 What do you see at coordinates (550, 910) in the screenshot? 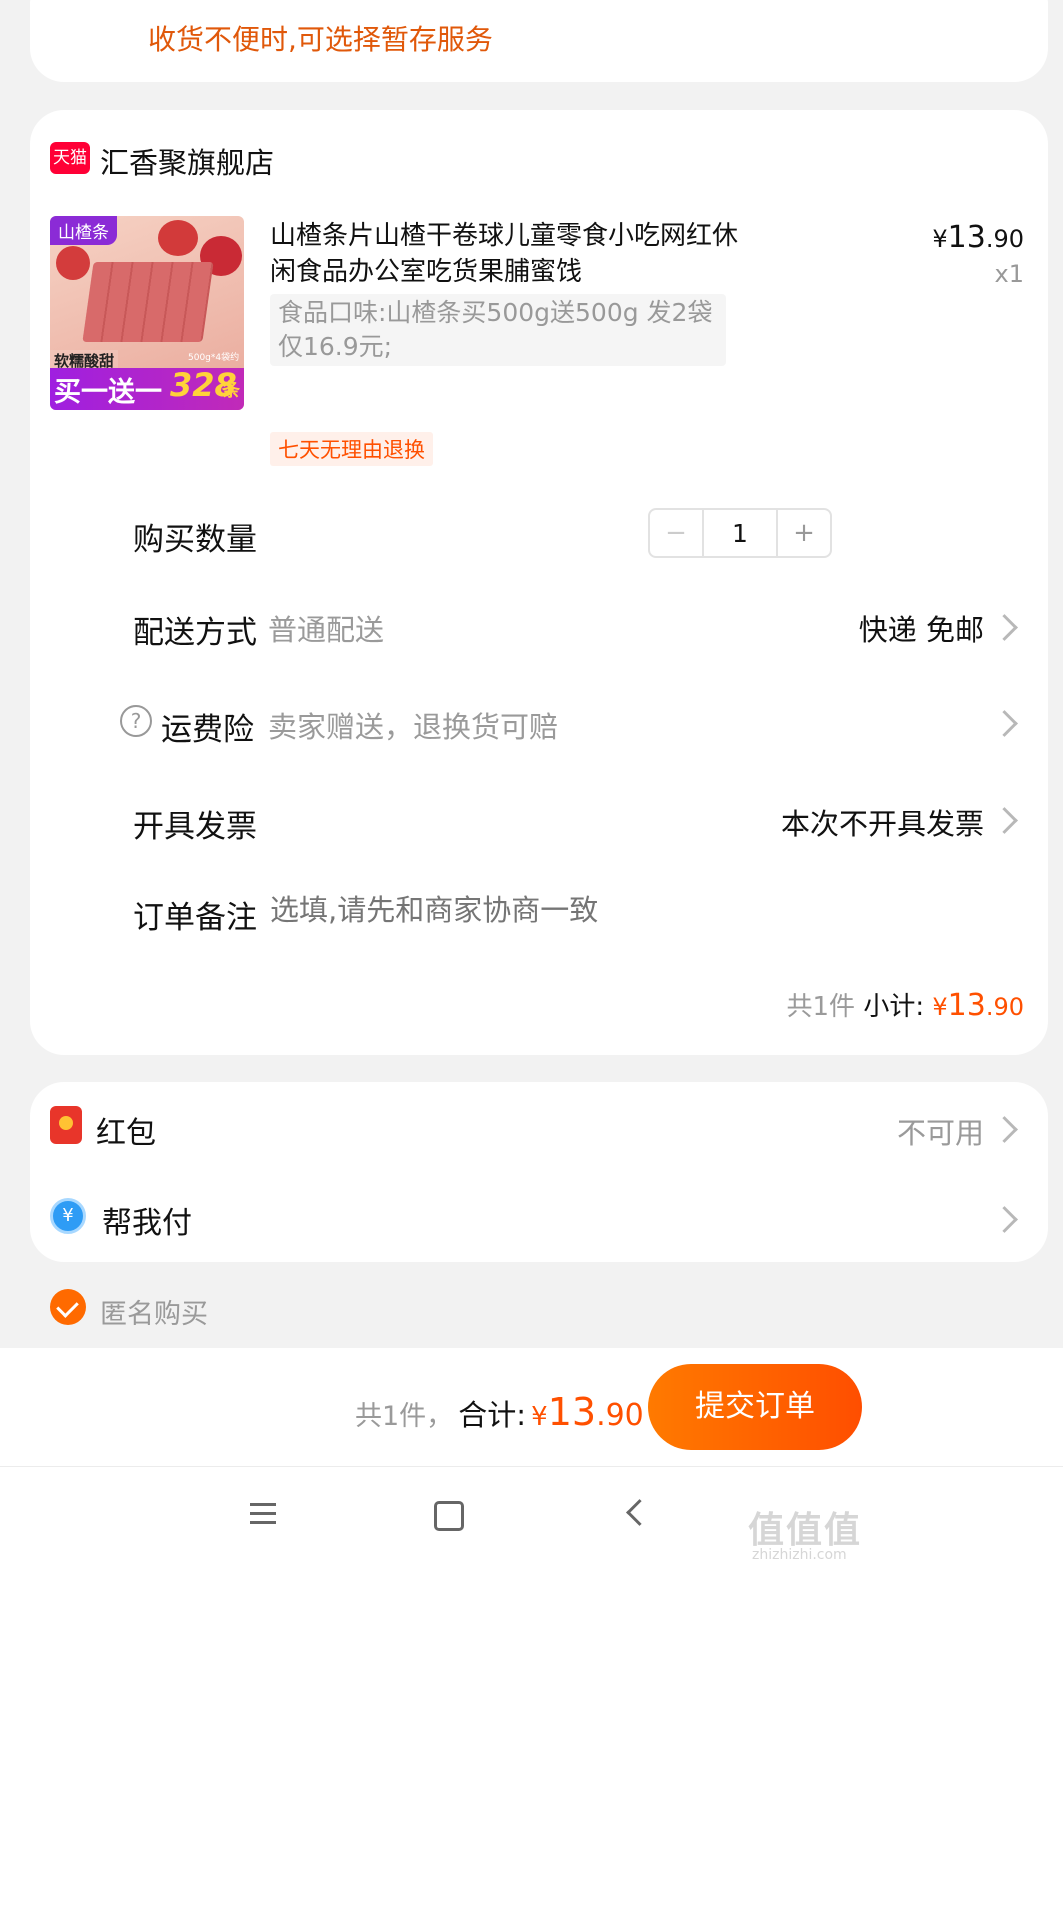
I see `remark-input` at bounding box center [550, 910].